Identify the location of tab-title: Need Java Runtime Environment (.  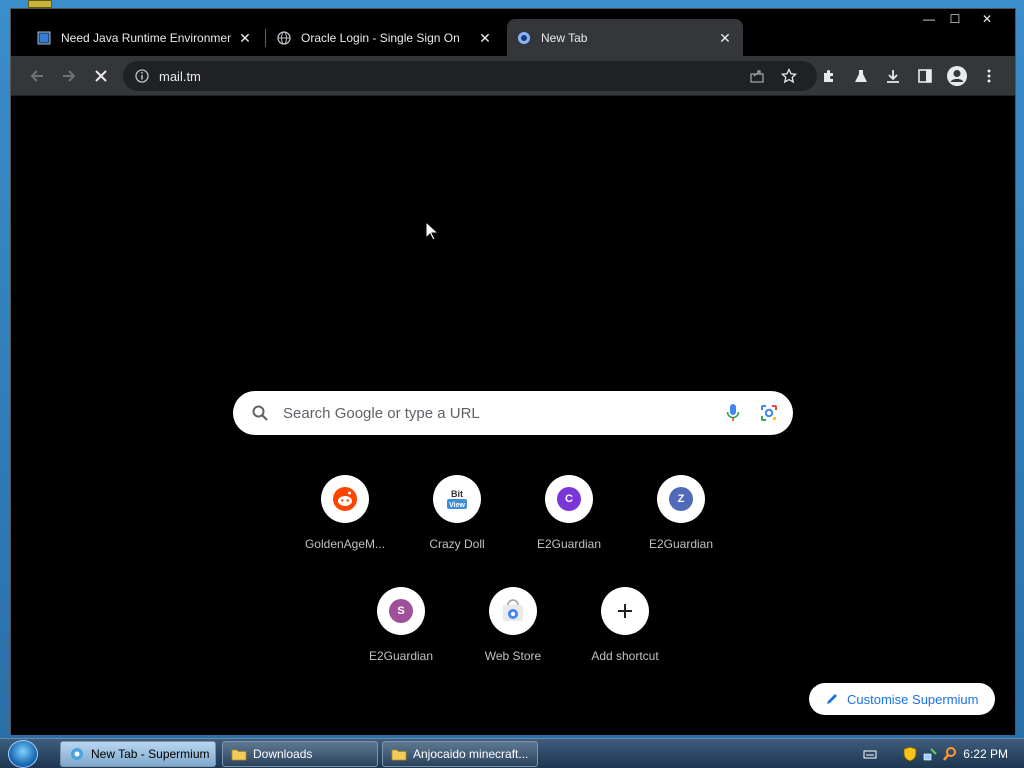
(146, 37).